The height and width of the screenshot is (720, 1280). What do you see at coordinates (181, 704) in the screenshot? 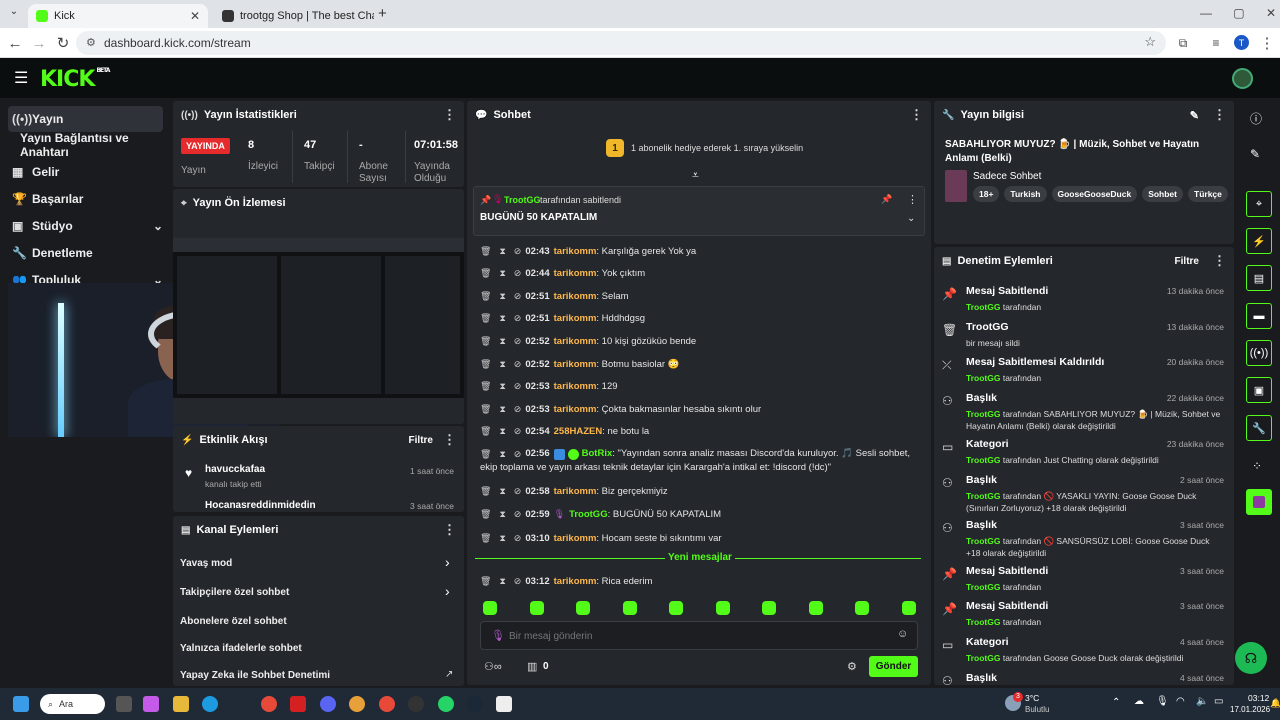
I see `file-explorer-icon` at bounding box center [181, 704].